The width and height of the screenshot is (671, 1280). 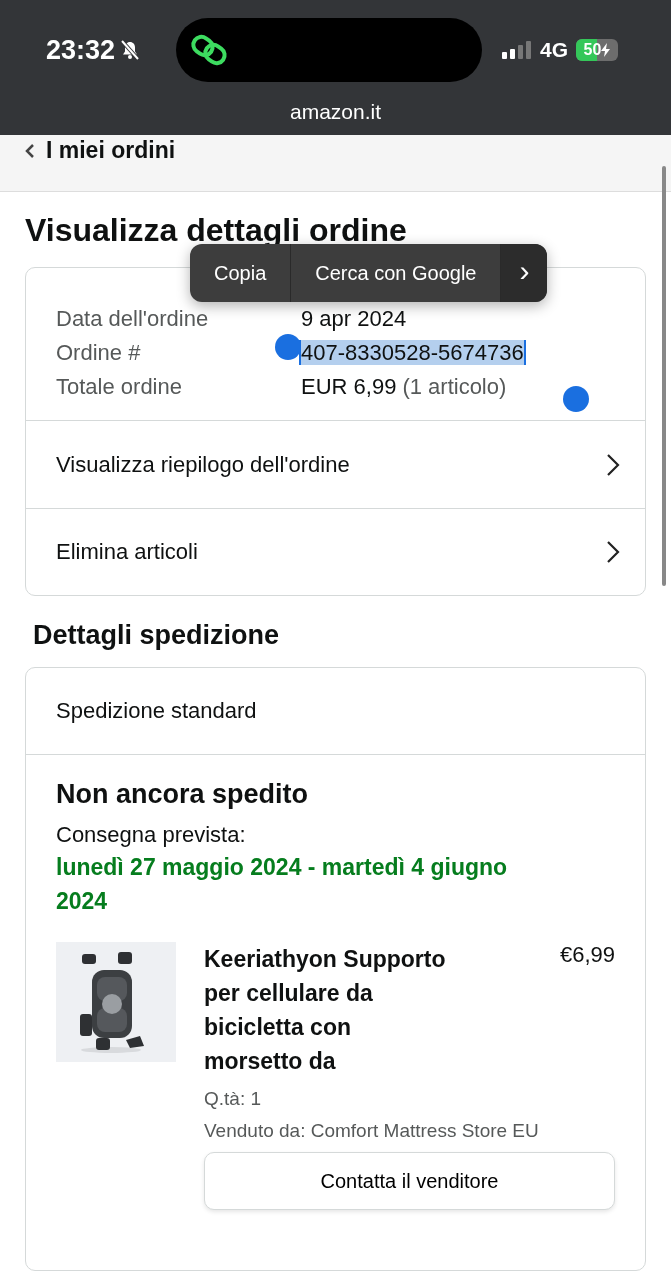 What do you see at coordinates (30, 150) in the screenshot?
I see `chevron-left-icon` at bounding box center [30, 150].